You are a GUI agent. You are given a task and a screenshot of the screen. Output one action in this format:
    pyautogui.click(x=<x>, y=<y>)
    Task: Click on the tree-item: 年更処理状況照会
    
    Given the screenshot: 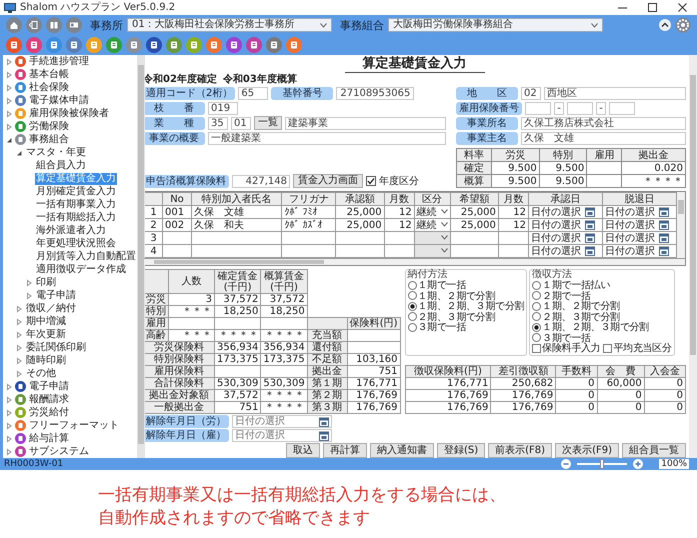 What is the action you would take?
    pyautogui.click(x=76, y=244)
    